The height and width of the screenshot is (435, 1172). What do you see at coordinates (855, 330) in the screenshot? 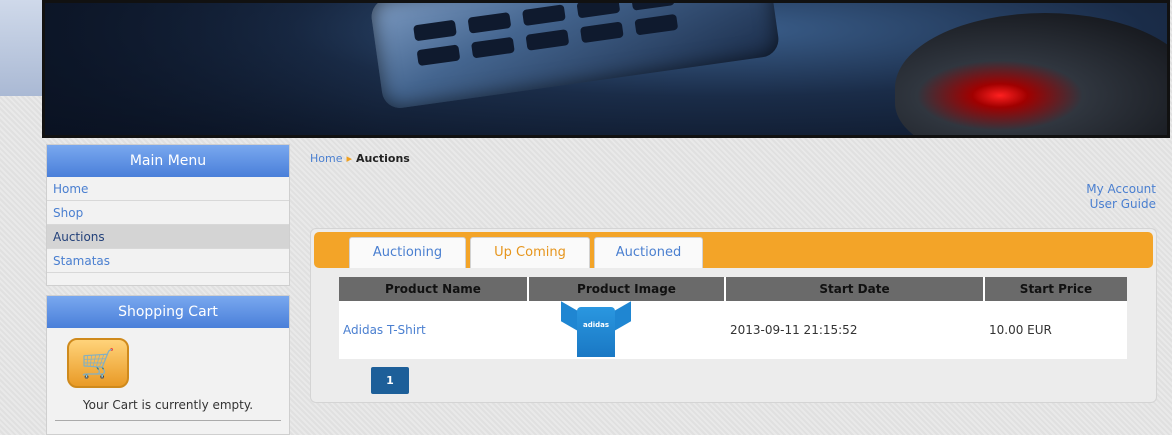
I see `start-date: 2013-09-11 21:15:52` at bounding box center [855, 330].